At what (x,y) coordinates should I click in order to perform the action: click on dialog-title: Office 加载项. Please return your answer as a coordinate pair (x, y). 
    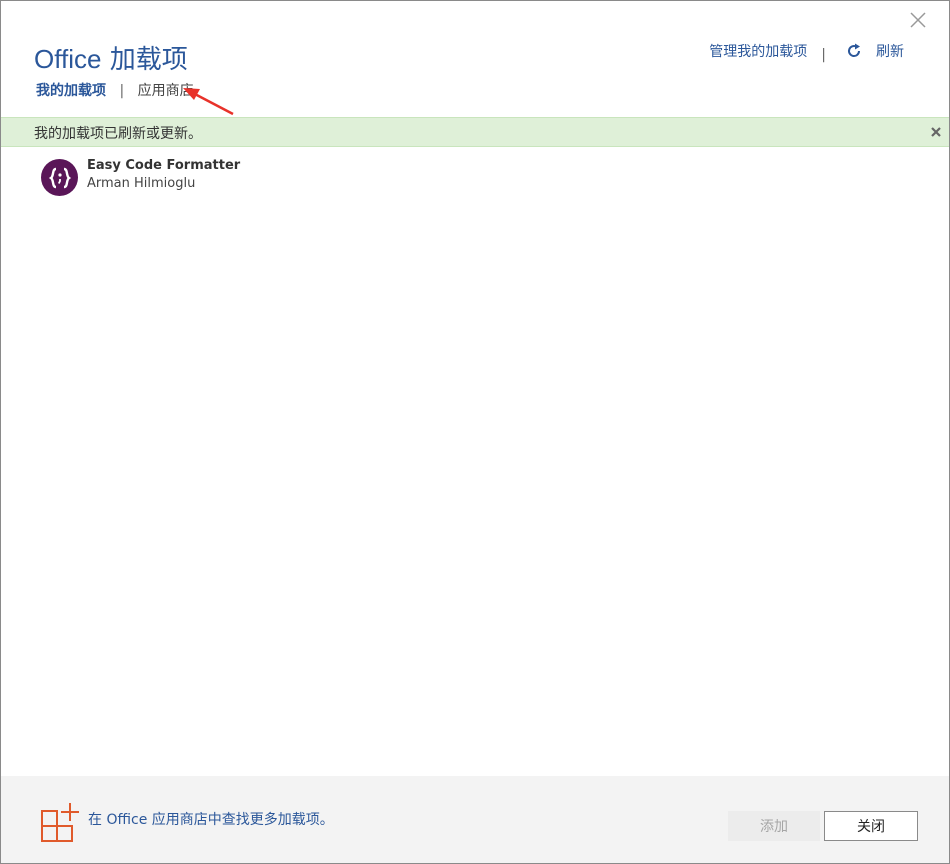
    Looking at the image, I should click on (111, 57).